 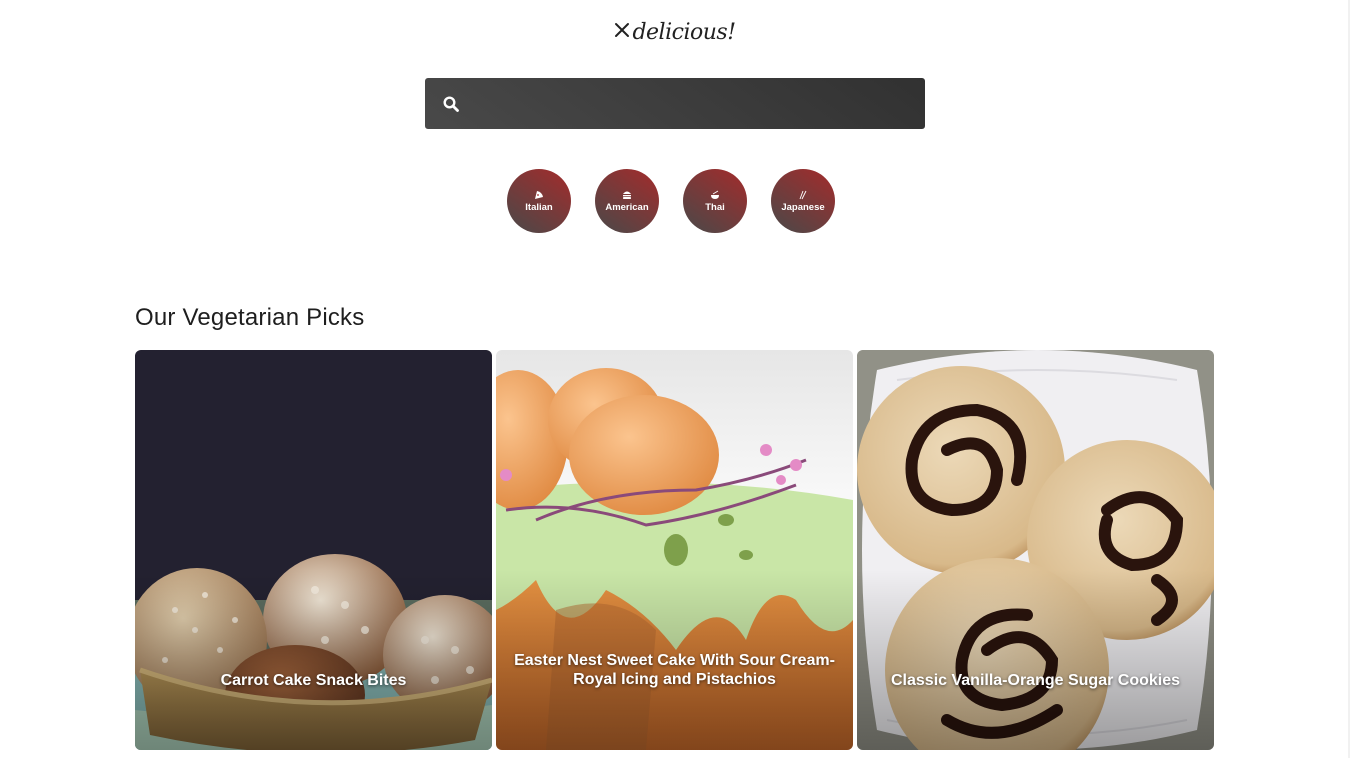 I want to click on hamburger-icon, so click(x=627, y=195).